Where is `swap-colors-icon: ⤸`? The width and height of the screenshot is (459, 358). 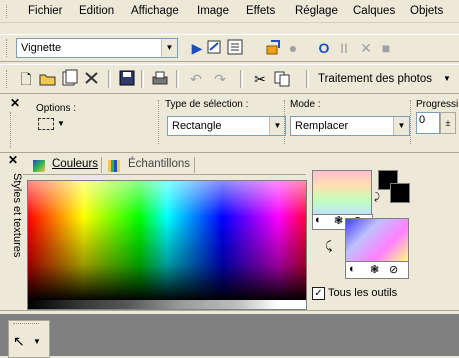 swap-colors-icon: ⤸ is located at coordinates (377, 197).